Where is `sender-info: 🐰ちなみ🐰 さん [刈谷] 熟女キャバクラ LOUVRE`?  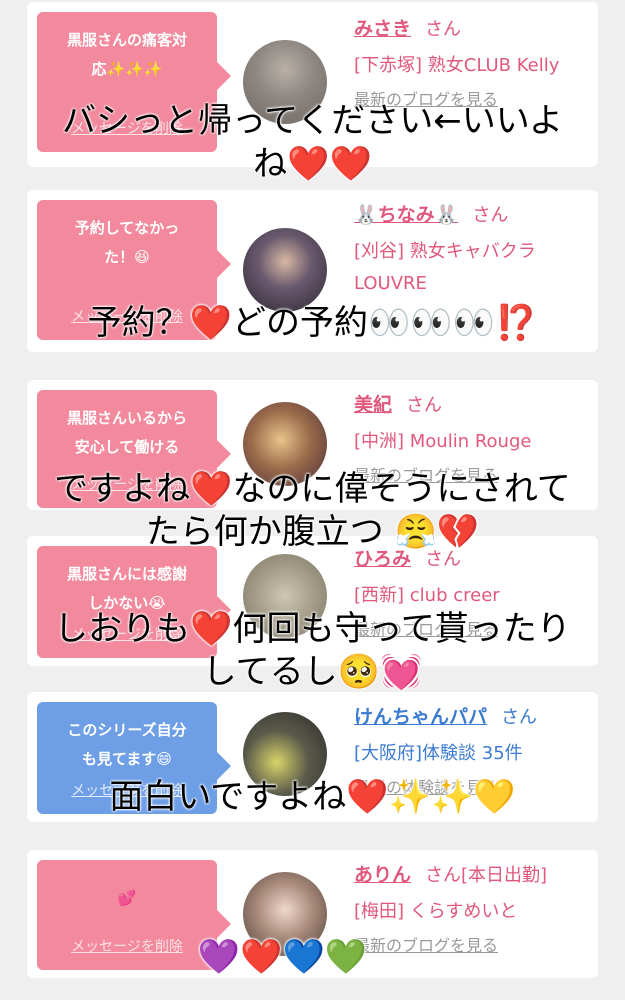 sender-info: 🐰ちなみ🐰 さん [刈谷] 熟女キャバクラ LOUVRE is located at coordinates (474, 250).